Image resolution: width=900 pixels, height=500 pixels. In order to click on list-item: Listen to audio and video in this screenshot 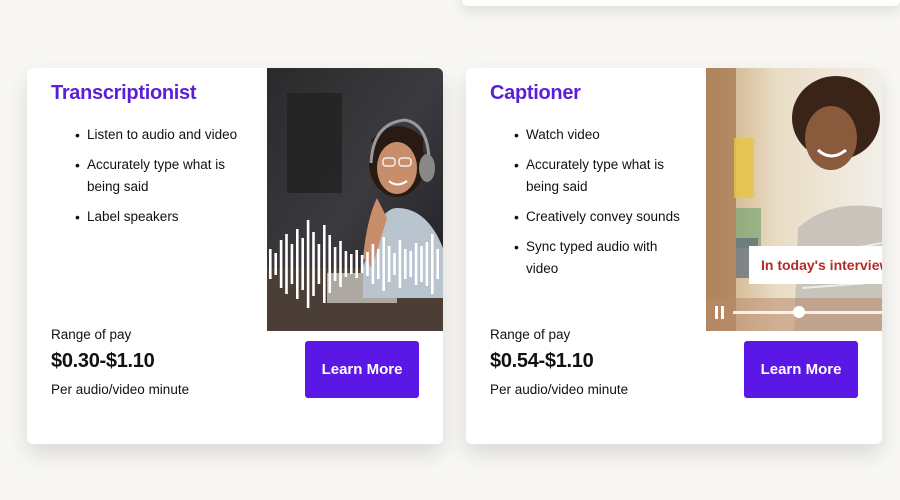, I will do `click(157, 135)`.